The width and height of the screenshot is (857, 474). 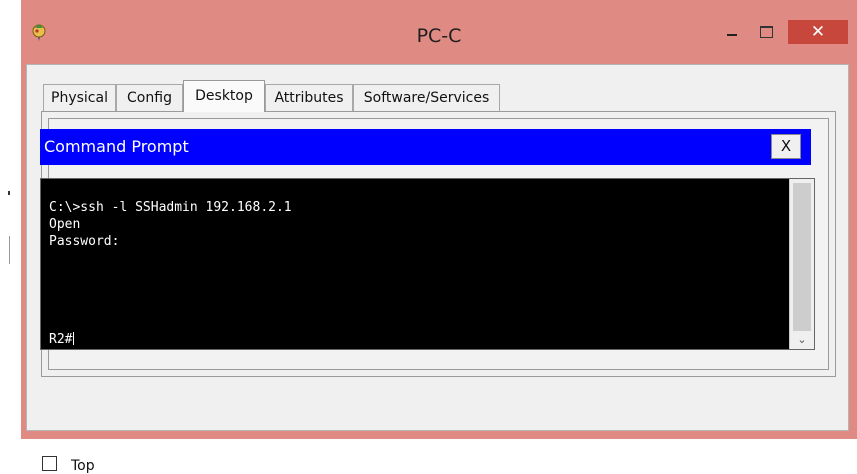 I want to click on tab-config: Config, so click(x=149, y=97).